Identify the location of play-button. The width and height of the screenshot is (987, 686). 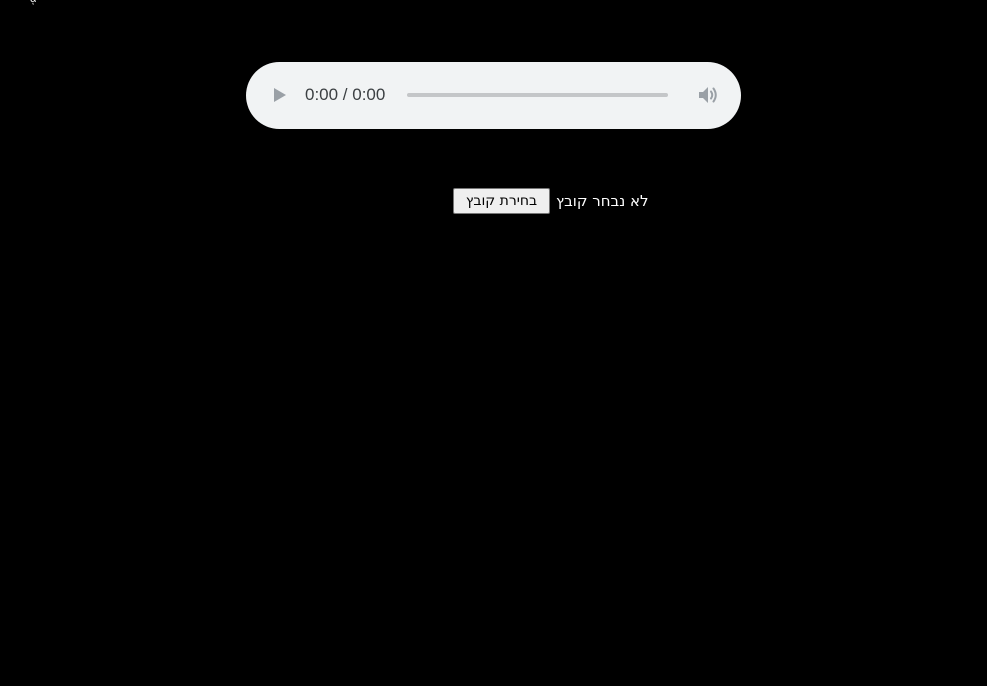
(280, 95).